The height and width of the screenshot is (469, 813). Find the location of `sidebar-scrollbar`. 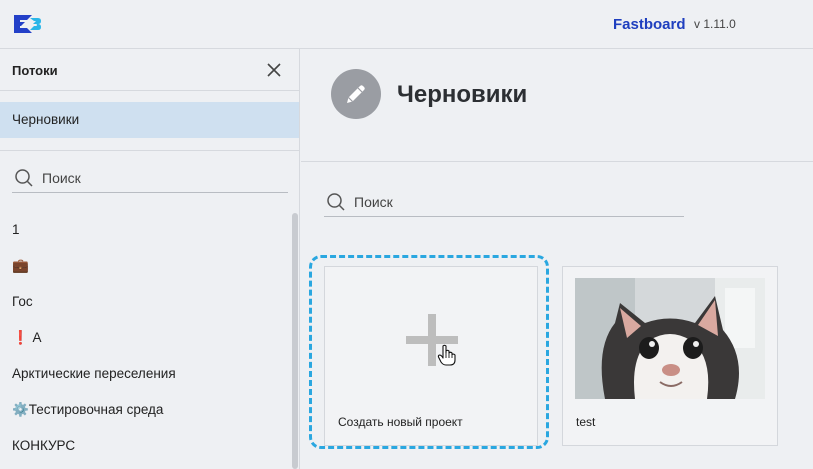

sidebar-scrollbar is located at coordinates (295, 341).